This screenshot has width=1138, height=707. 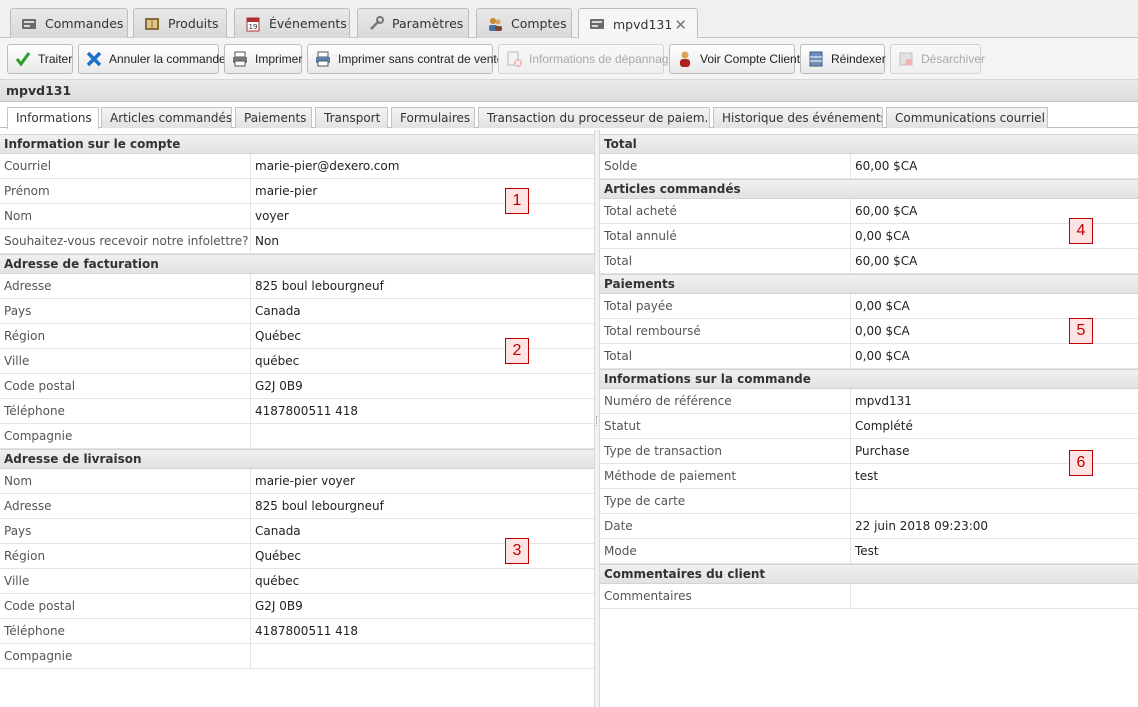 What do you see at coordinates (495, 24) in the screenshot?
I see `accounts-icon` at bounding box center [495, 24].